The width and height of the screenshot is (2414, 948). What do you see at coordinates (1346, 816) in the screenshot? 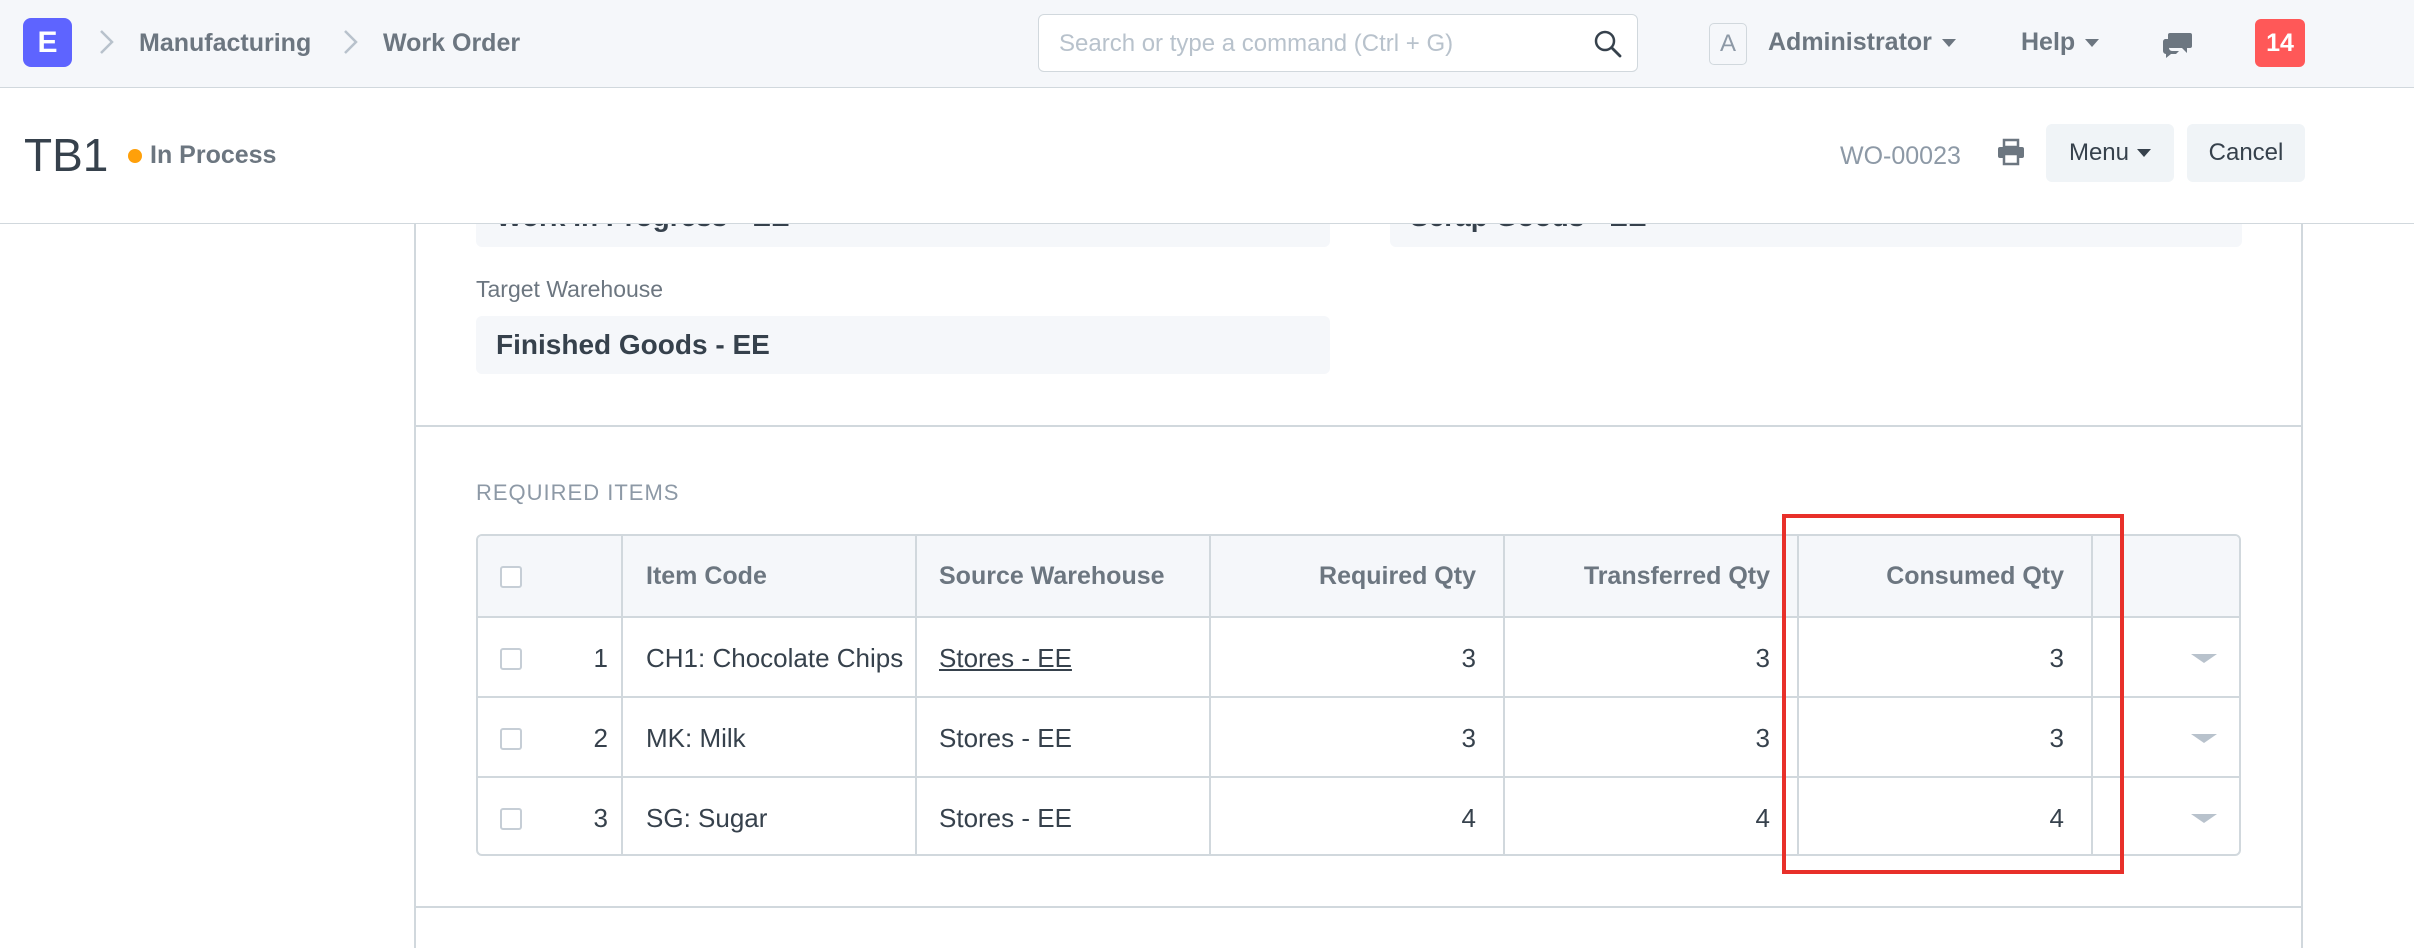
I see `required-qty-cell: 4` at bounding box center [1346, 816].